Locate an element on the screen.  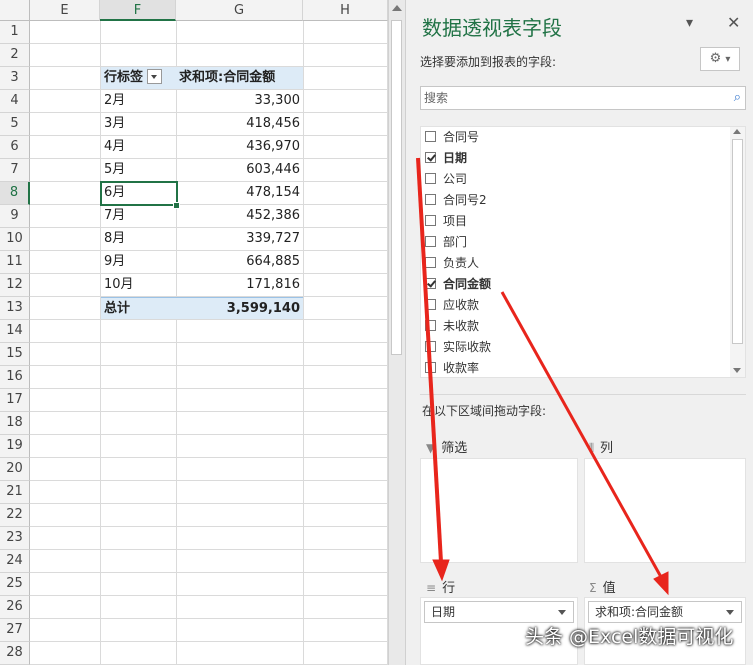
row-header: 13 is located at coordinates (15, 308).